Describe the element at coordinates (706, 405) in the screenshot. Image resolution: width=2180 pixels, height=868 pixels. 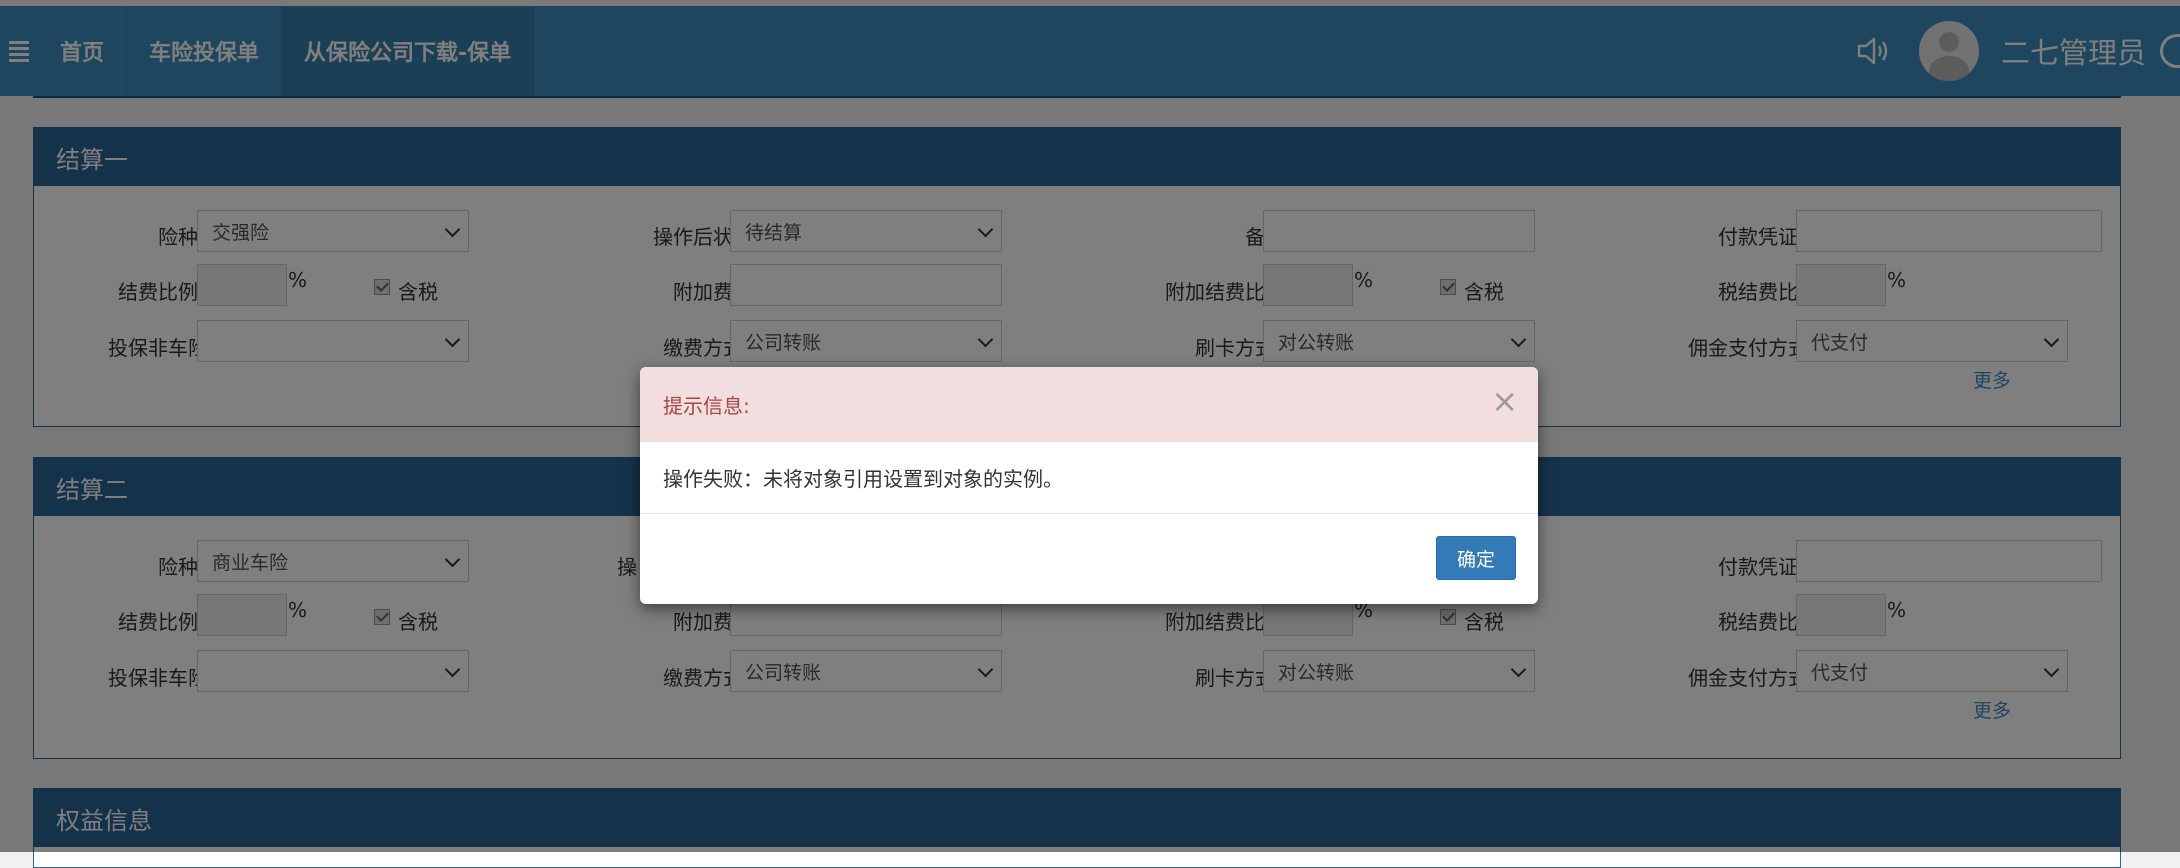
I see `dialog-title: 提示信息:` at that location.